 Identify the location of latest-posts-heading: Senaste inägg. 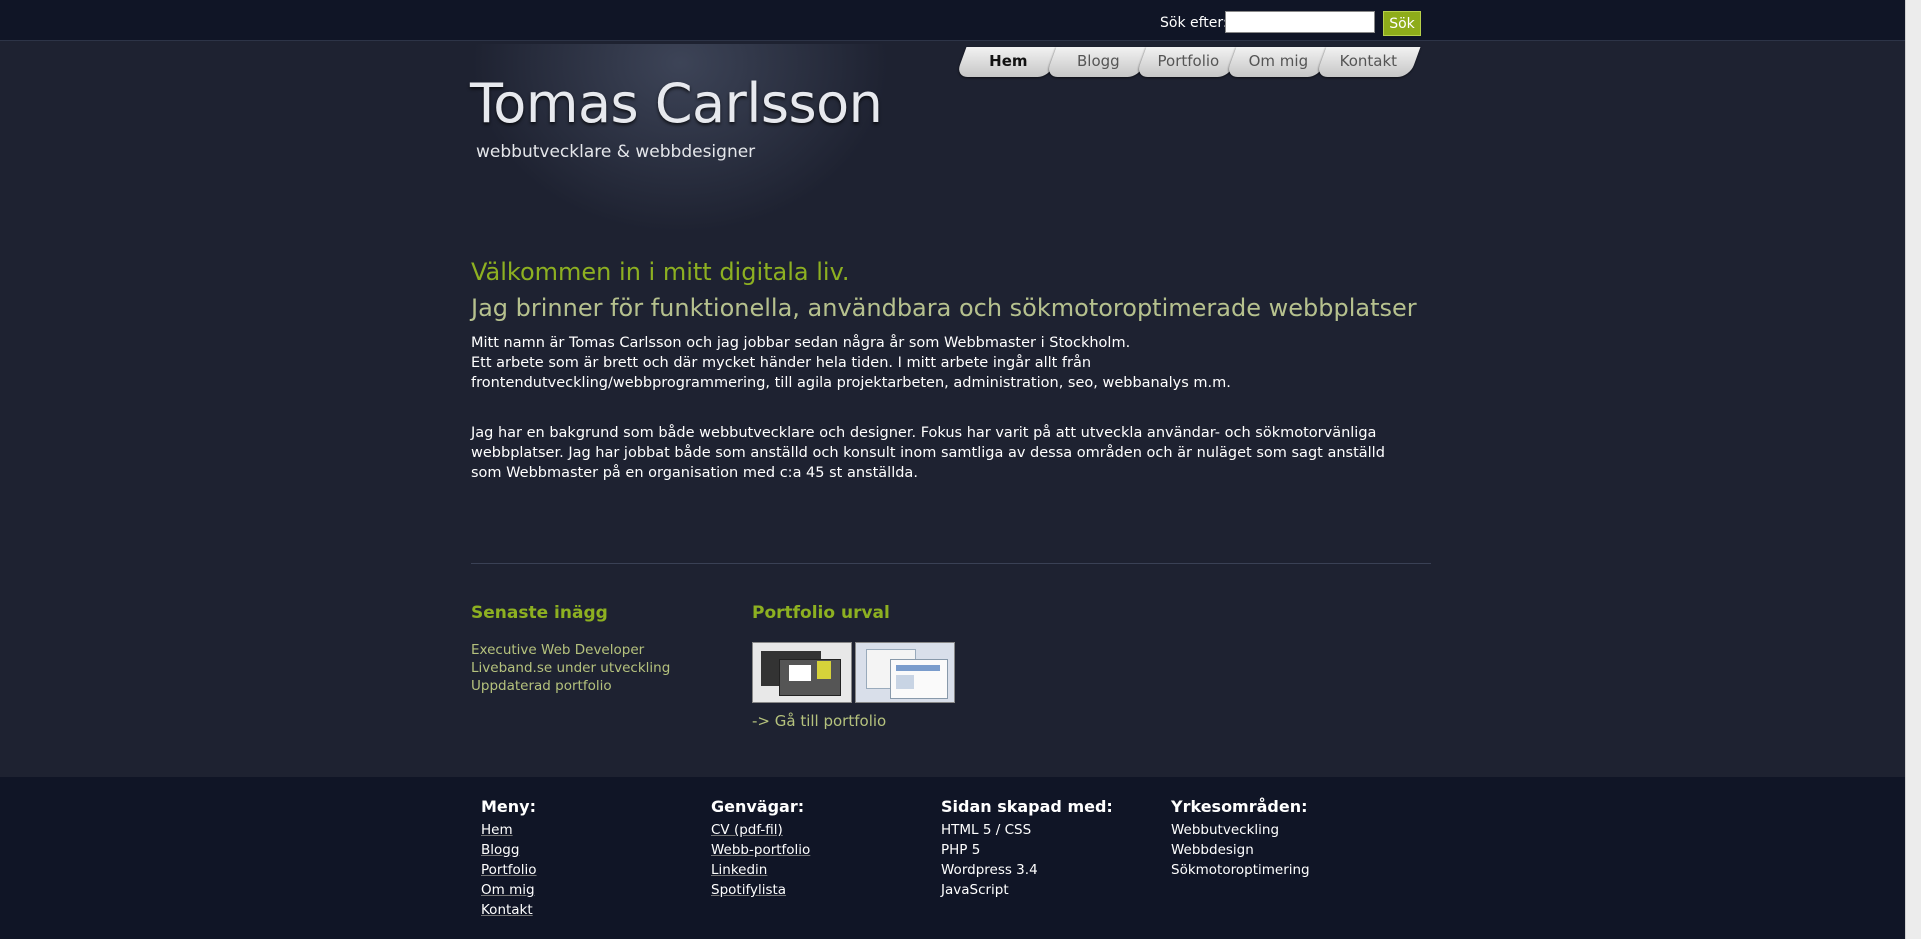
(539, 613).